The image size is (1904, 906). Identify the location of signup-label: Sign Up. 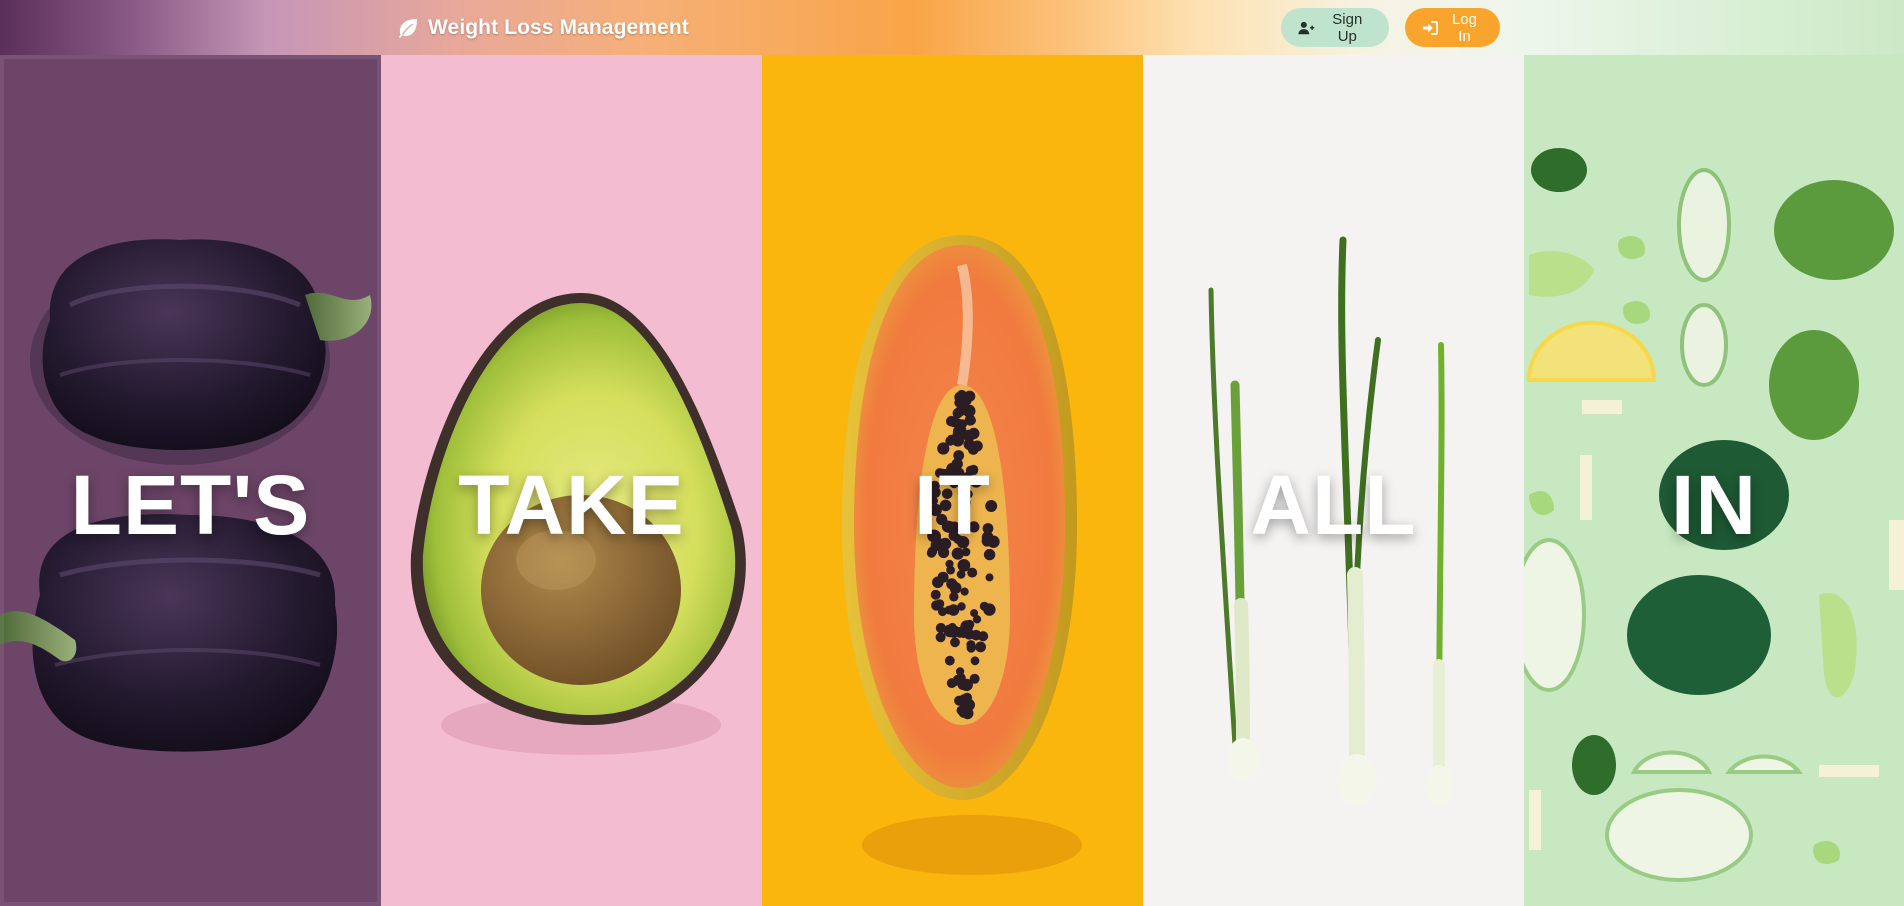
(1347, 27).